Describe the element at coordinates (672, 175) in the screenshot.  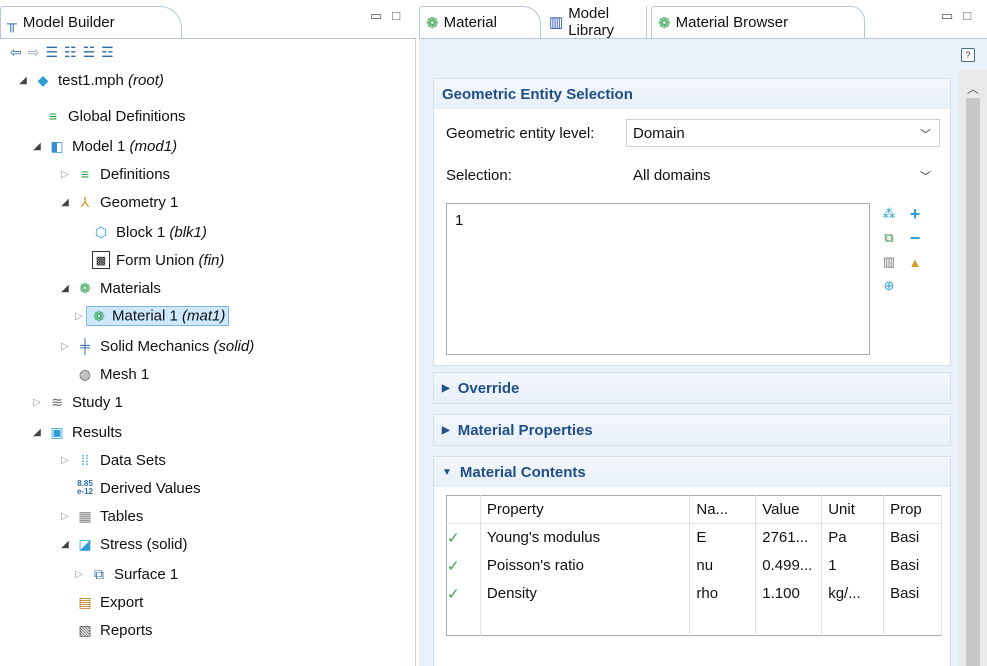
I see `select-value: All domains` at that location.